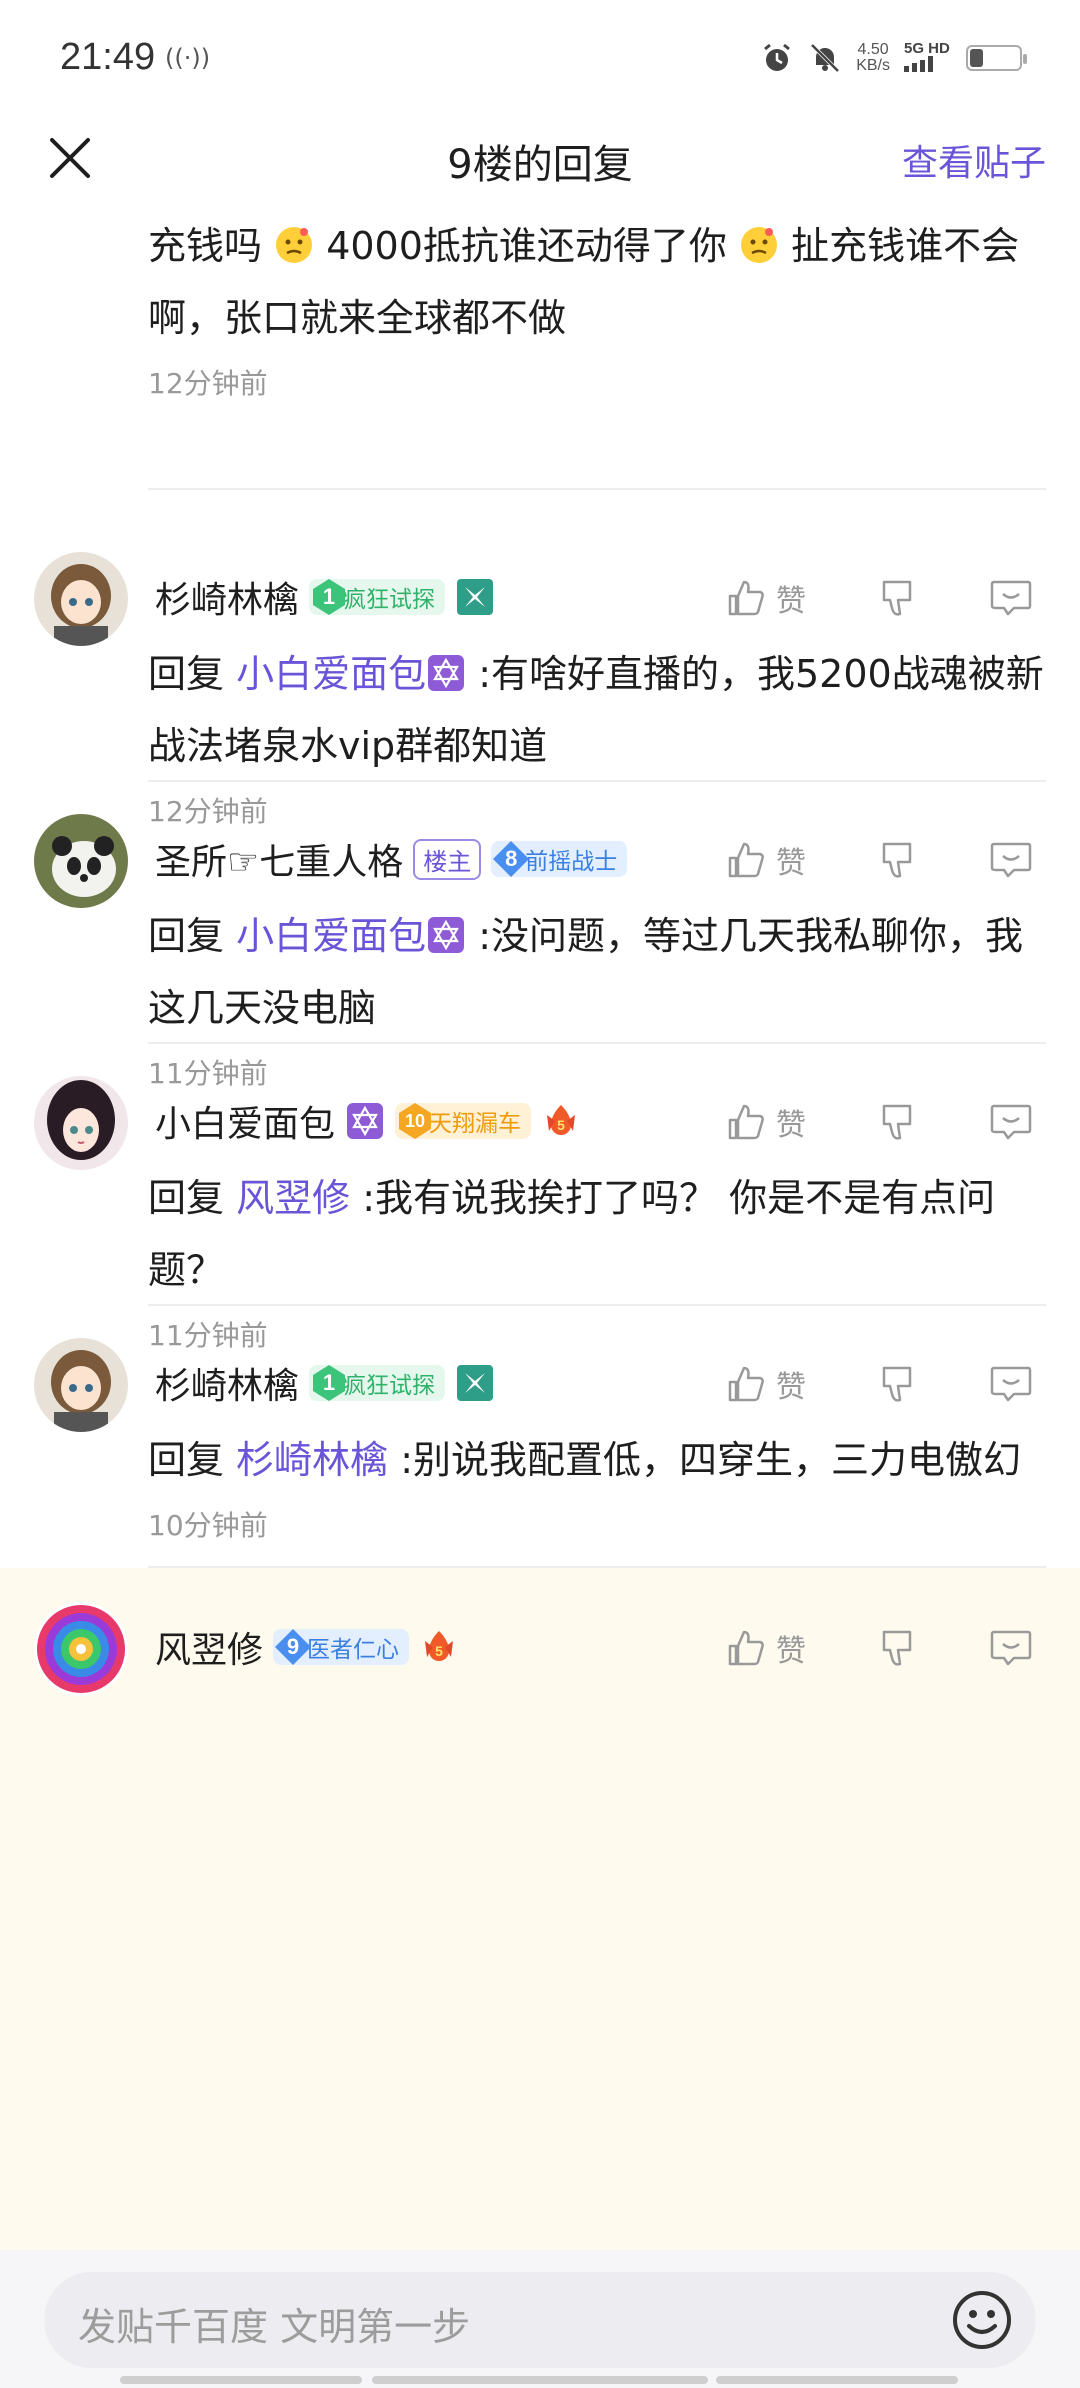 The height and width of the screenshot is (2388, 1080). Describe the element at coordinates (559, 859) in the screenshot. I see `level-badge: 8 前摇战士` at that location.